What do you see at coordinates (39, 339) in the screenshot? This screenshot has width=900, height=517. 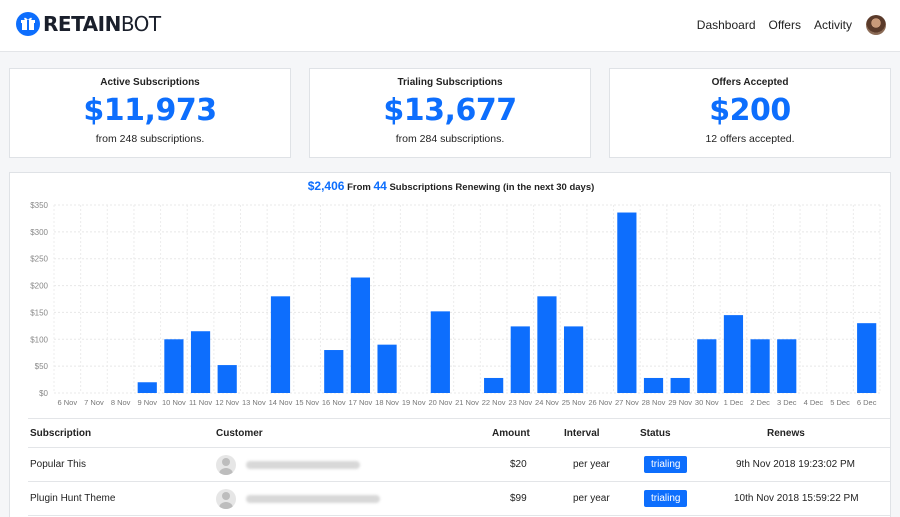 I see `y-tick-label: $100` at bounding box center [39, 339].